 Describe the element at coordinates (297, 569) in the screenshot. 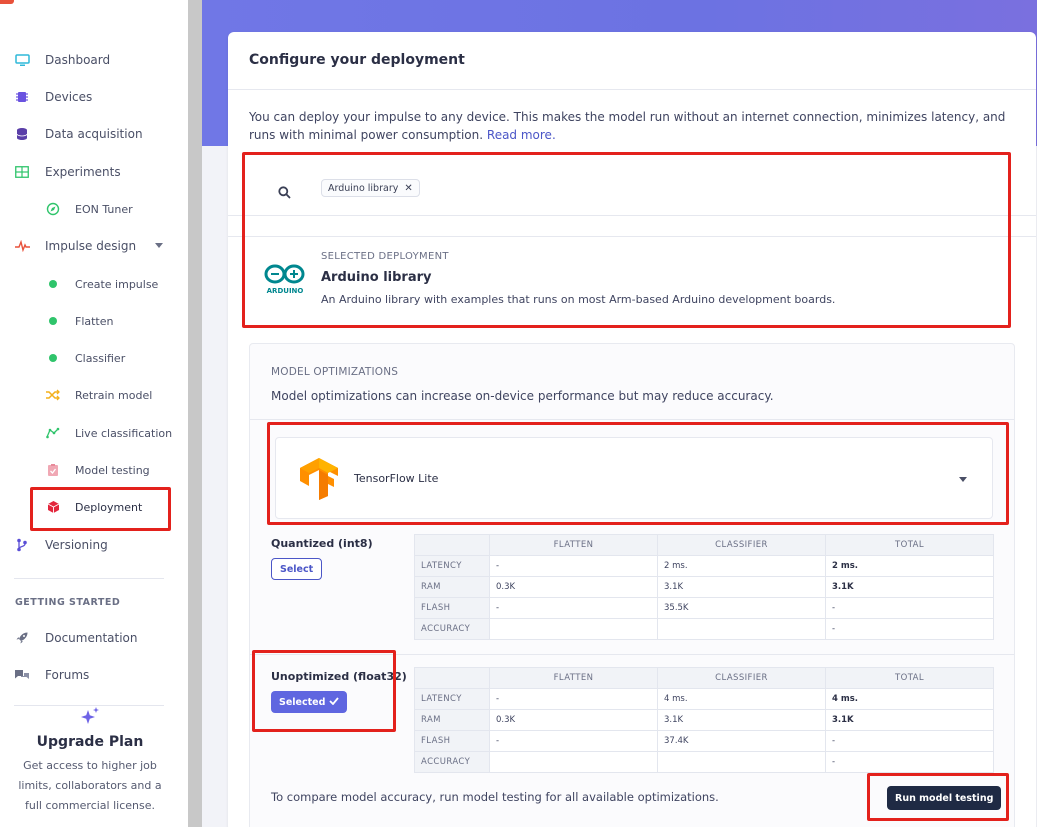

I see `select-button: Select` at that location.